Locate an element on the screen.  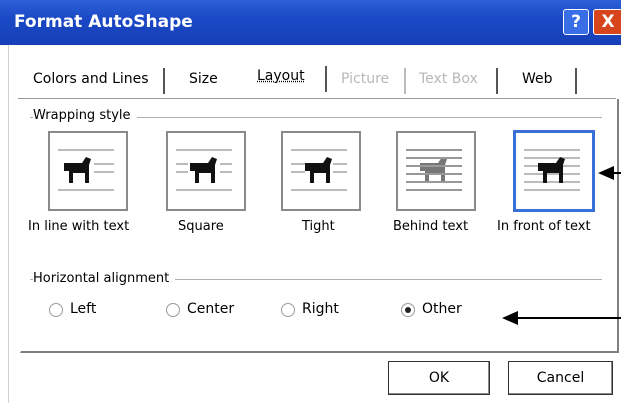
wrap-square-label: Square is located at coordinates (201, 226).